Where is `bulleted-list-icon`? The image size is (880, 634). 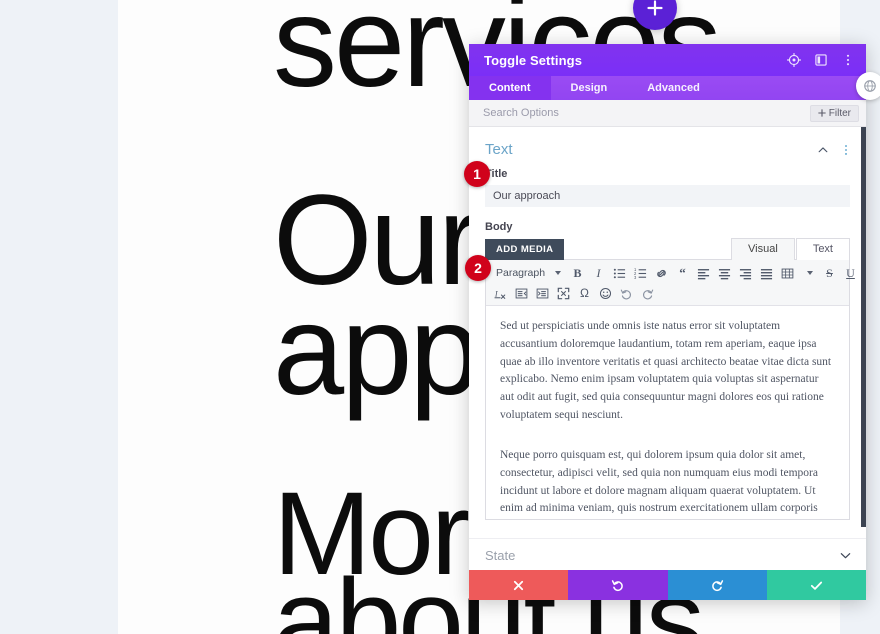
bulleted-list-icon is located at coordinates (619, 273).